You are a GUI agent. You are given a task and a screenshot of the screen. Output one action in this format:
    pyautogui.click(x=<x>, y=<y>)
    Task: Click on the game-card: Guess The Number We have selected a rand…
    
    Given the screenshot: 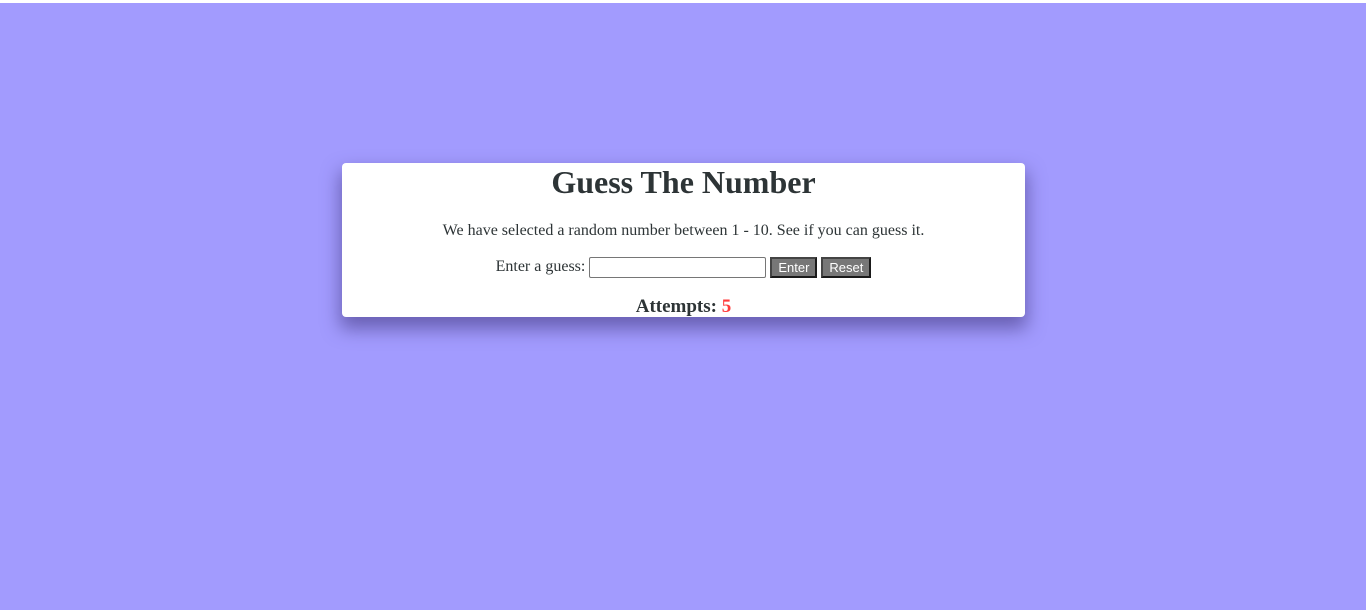 What is the action you would take?
    pyautogui.click(x=683, y=240)
    